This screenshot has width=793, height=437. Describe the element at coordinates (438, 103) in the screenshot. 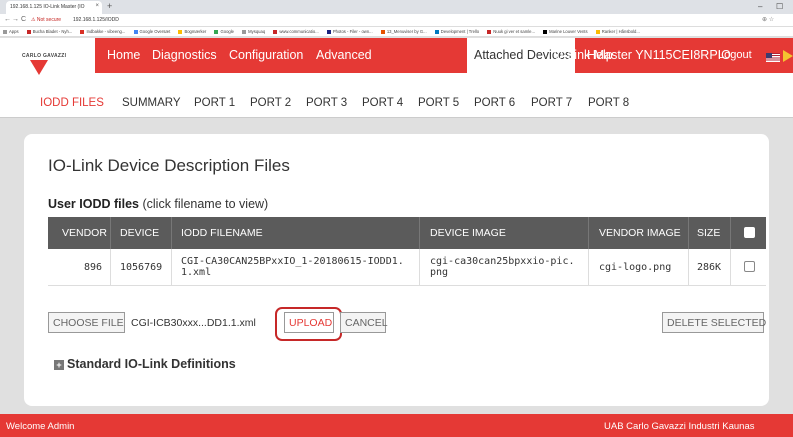

I see `tab-port-5: PORT 5` at that location.